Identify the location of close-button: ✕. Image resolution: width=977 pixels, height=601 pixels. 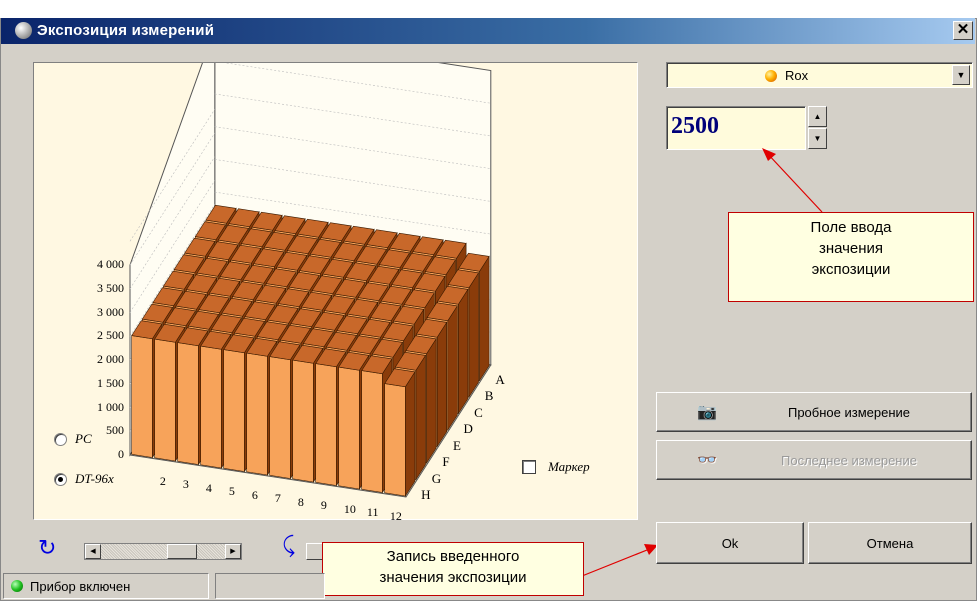
(963, 30).